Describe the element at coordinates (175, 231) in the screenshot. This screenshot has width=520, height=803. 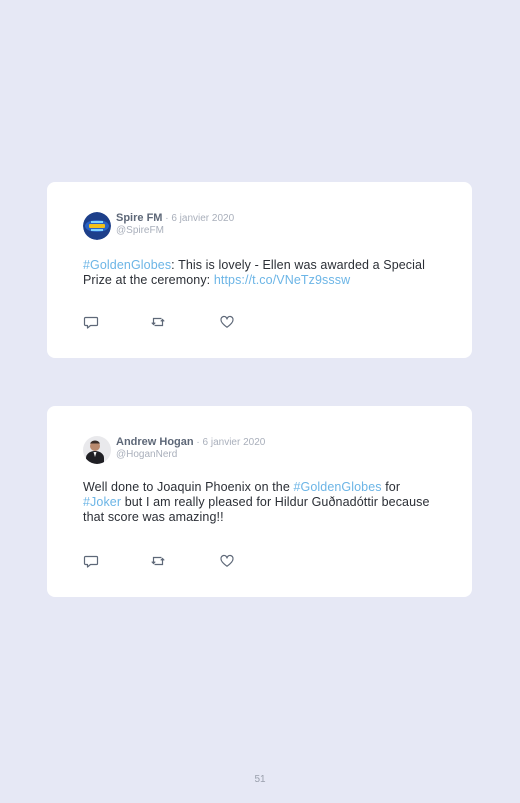
I see `user-handle: @SpireFM` at that location.